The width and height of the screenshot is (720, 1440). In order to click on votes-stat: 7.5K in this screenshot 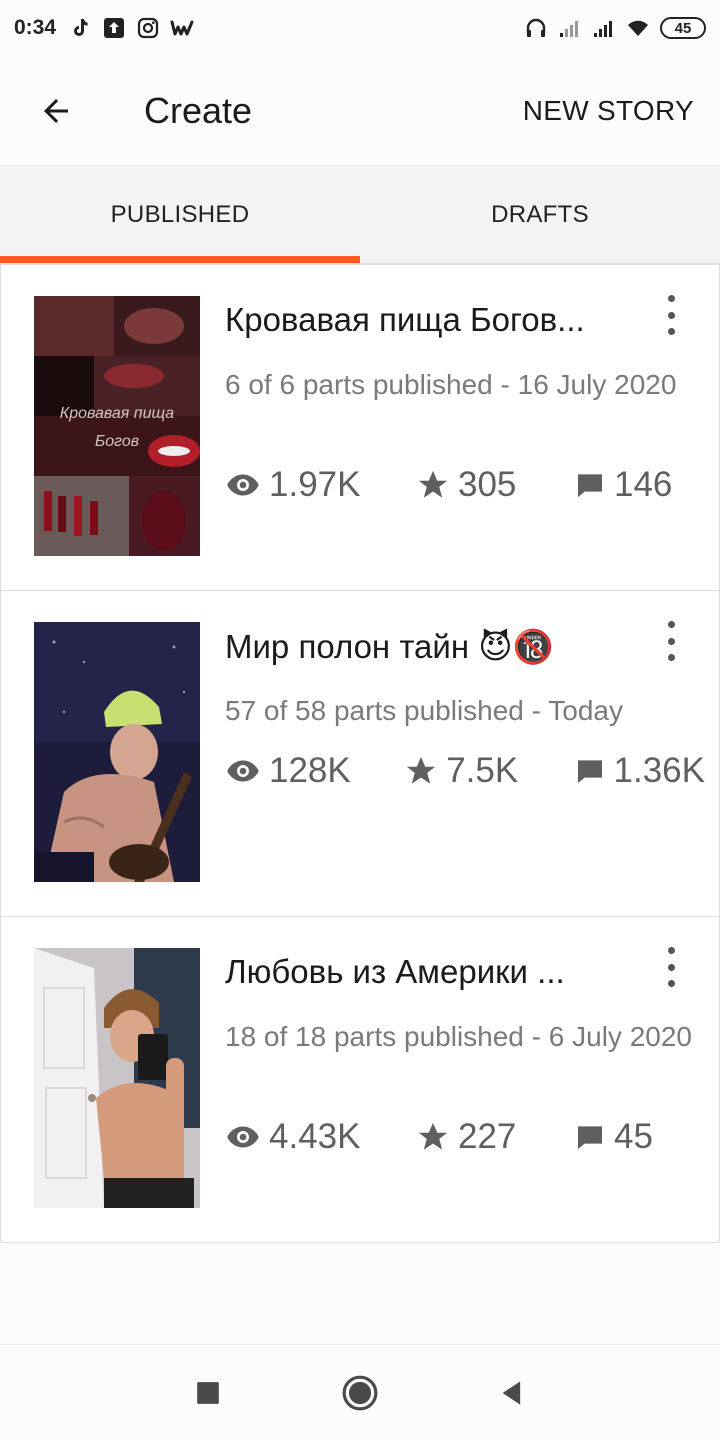, I will do `click(488, 771)`.